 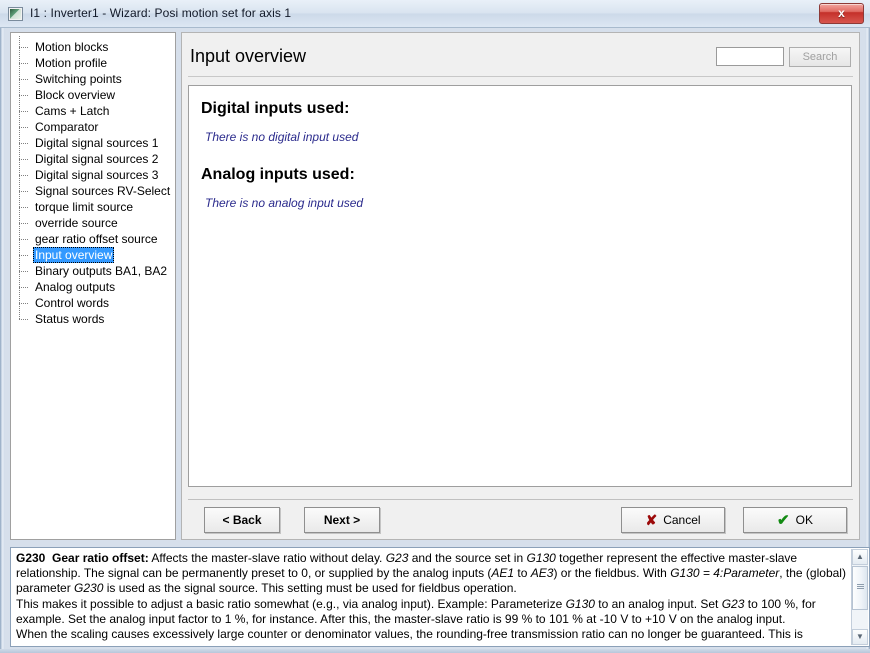 What do you see at coordinates (103, 191) in the screenshot?
I see `sidebar-item-label: Signal sources RV-Select` at bounding box center [103, 191].